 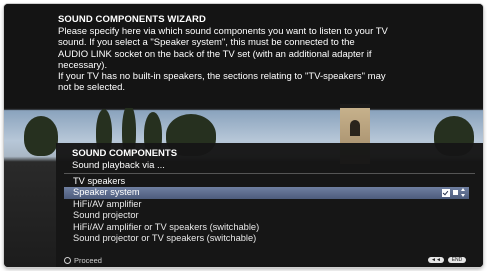 I want to click on speaker-icon, so click(x=455, y=193).